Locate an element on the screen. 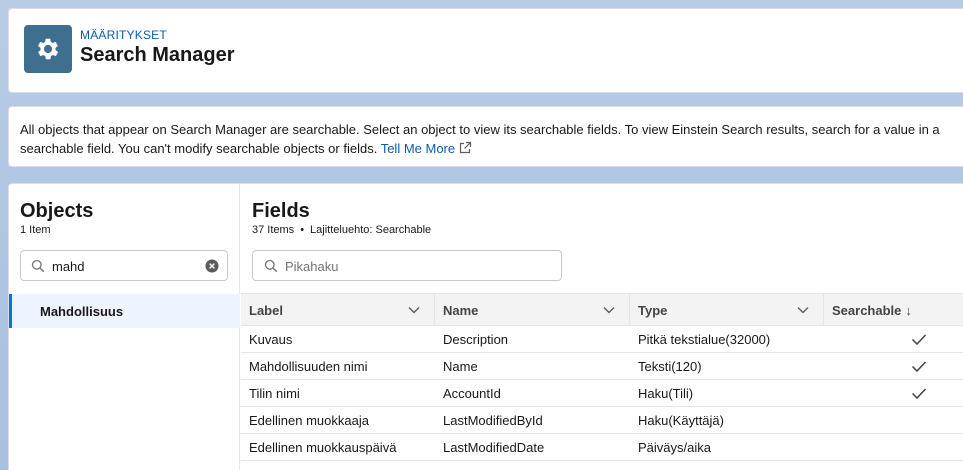 The width and height of the screenshot is (963, 470). tell-me-more-label: Tell Me More is located at coordinates (418, 148).